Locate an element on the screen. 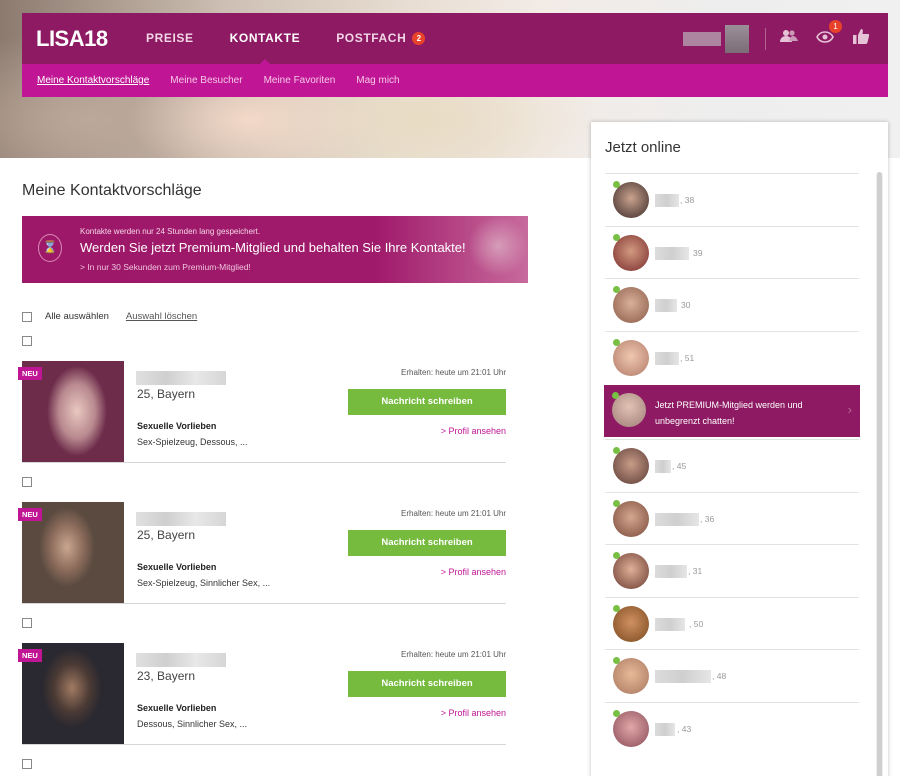 This screenshot has width=900, height=776. select-all-checkbox is located at coordinates (27, 316).